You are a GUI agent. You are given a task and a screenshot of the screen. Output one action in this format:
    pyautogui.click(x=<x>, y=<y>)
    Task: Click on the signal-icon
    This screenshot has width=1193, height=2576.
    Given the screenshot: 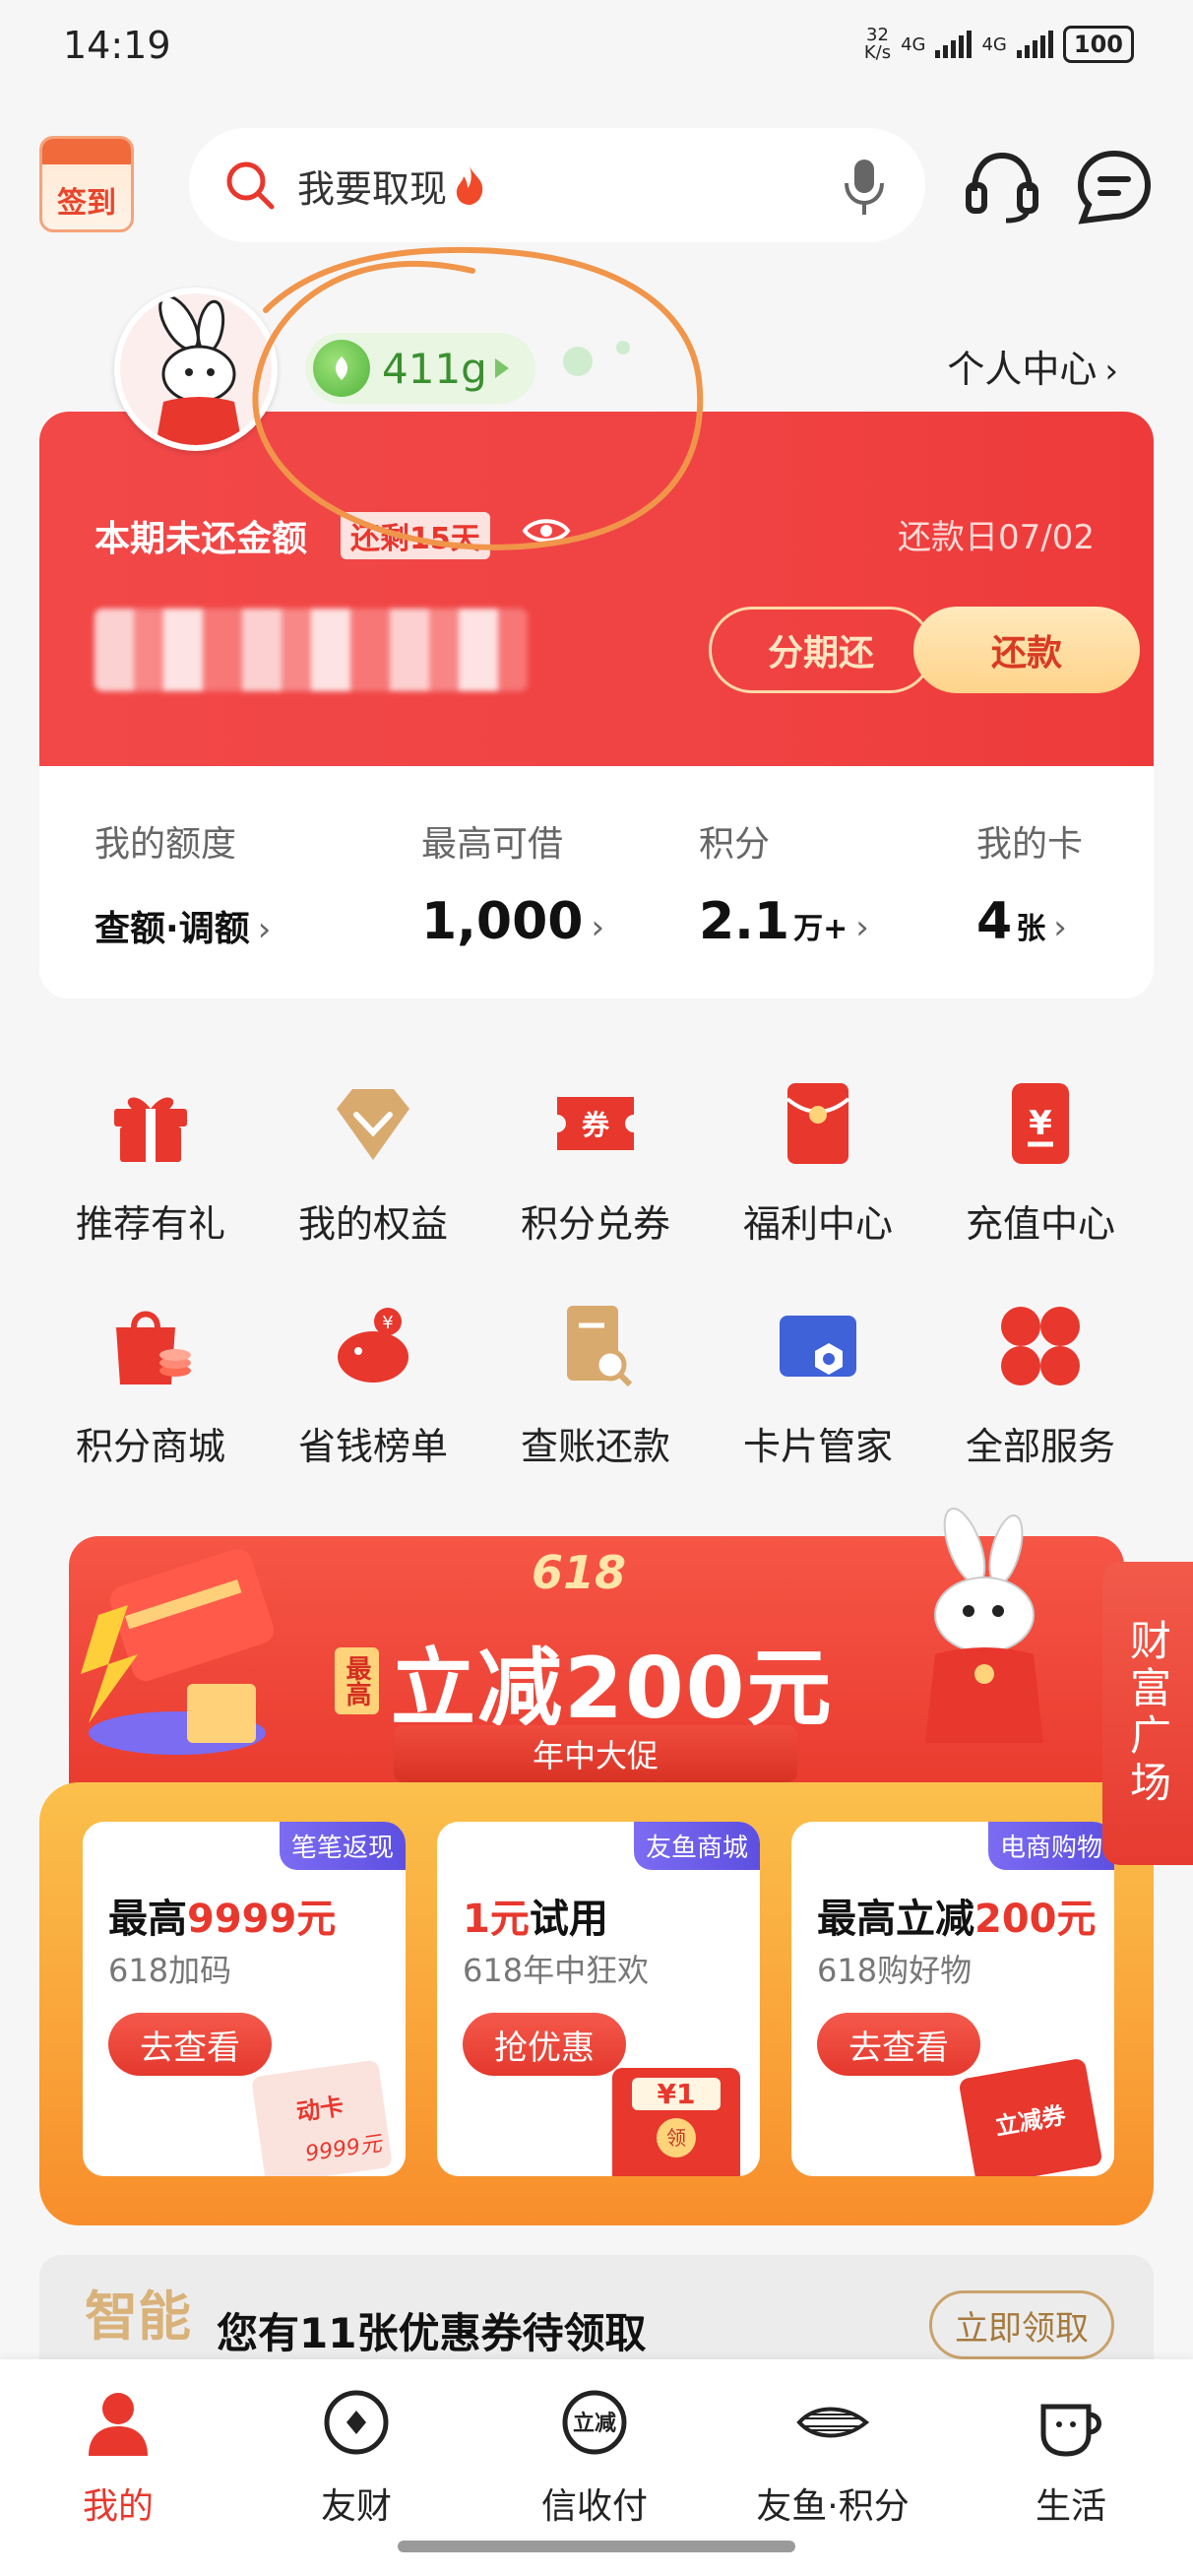 What is the action you would take?
    pyautogui.click(x=954, y=44)
    